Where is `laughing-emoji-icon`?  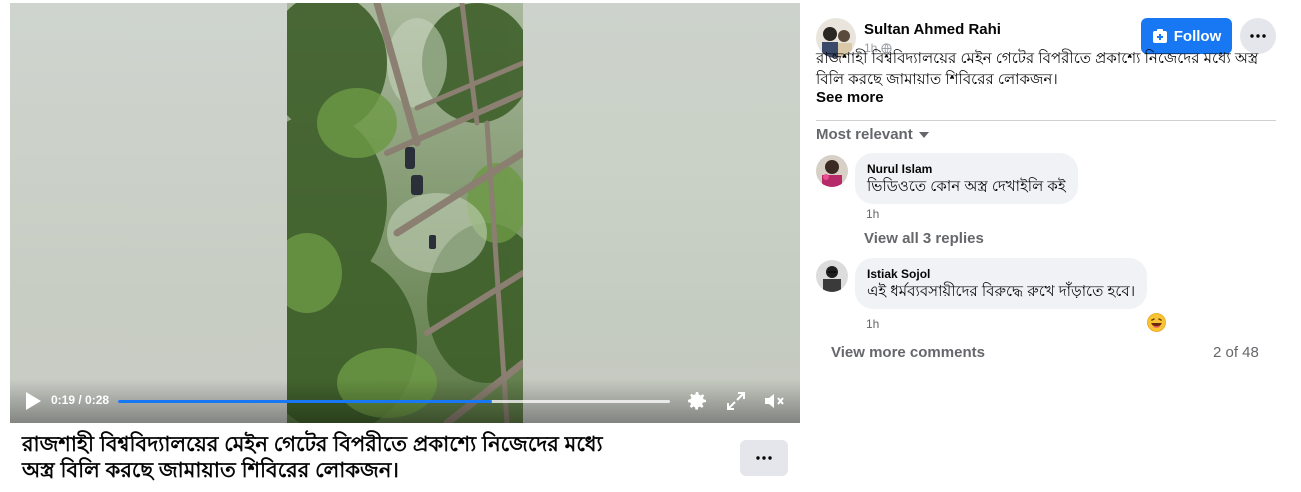
laughing-emoji-icon is located at coordinates (1156, 322).